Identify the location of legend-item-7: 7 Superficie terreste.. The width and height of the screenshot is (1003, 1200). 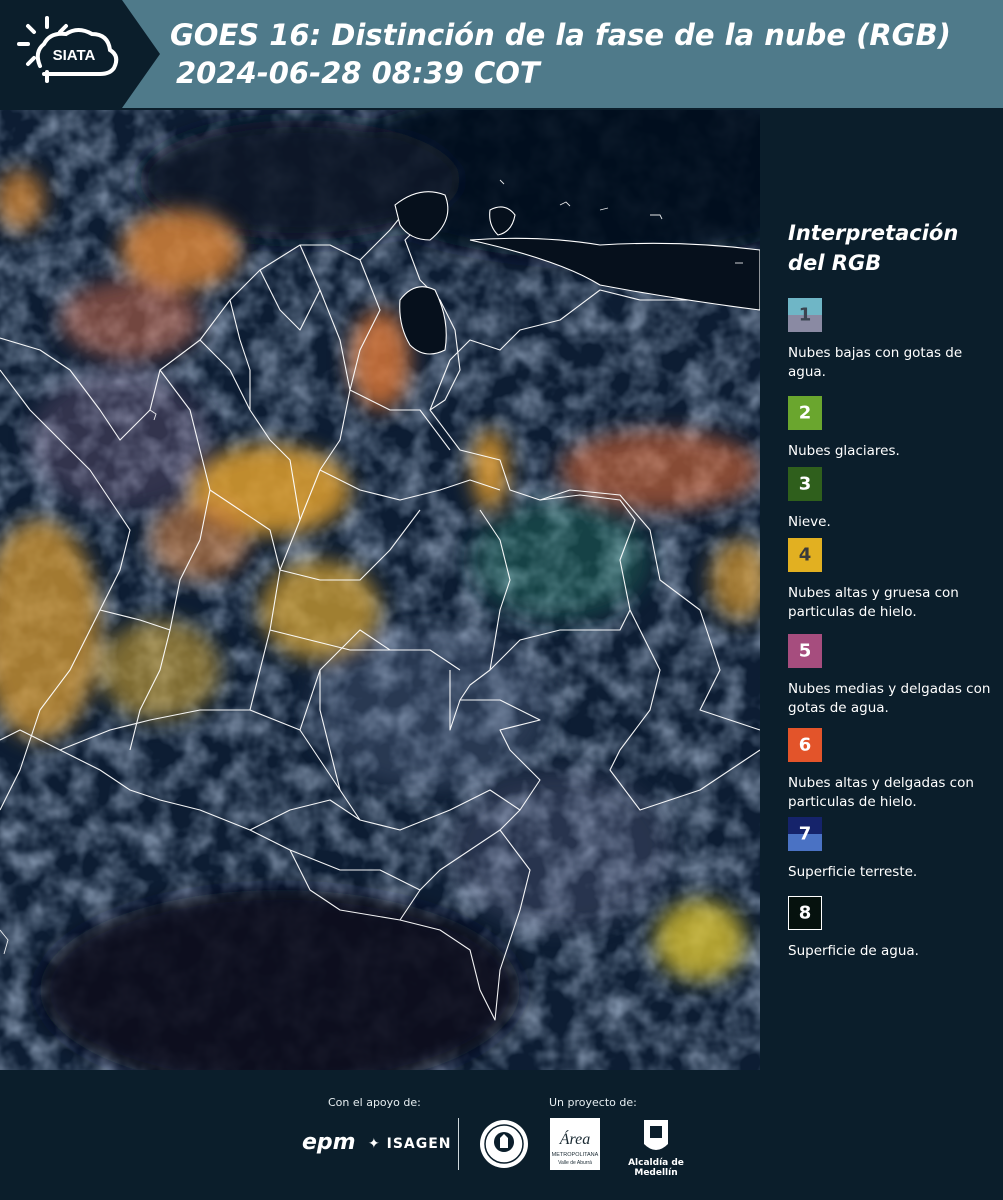
(893, 849).